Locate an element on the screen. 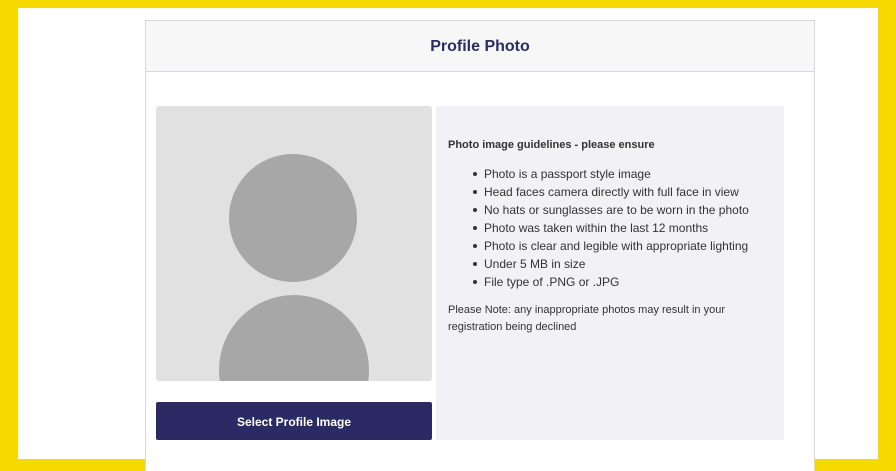 This screenshot has height=471, width=896. guideline-item: File type of .PNG or .JPG is located at coordinates (621, 282).